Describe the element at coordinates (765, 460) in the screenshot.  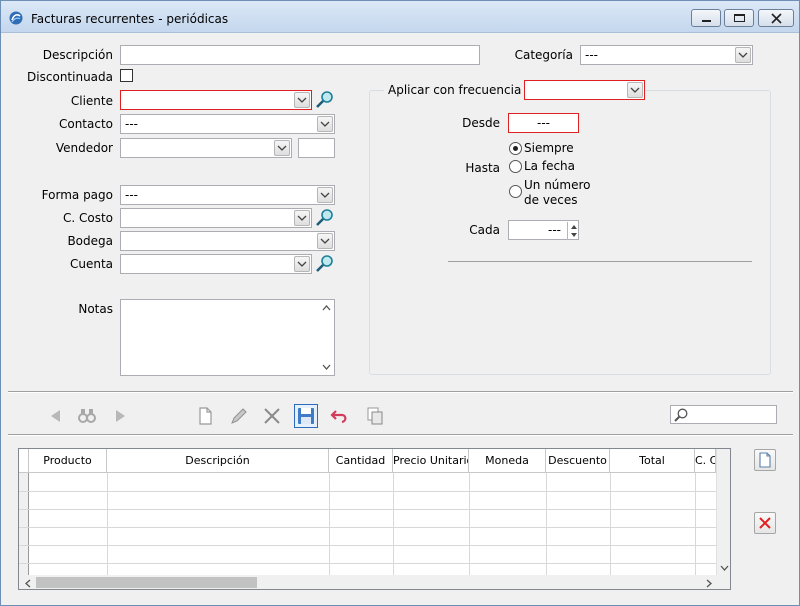
I see `add-line-button` at that location.